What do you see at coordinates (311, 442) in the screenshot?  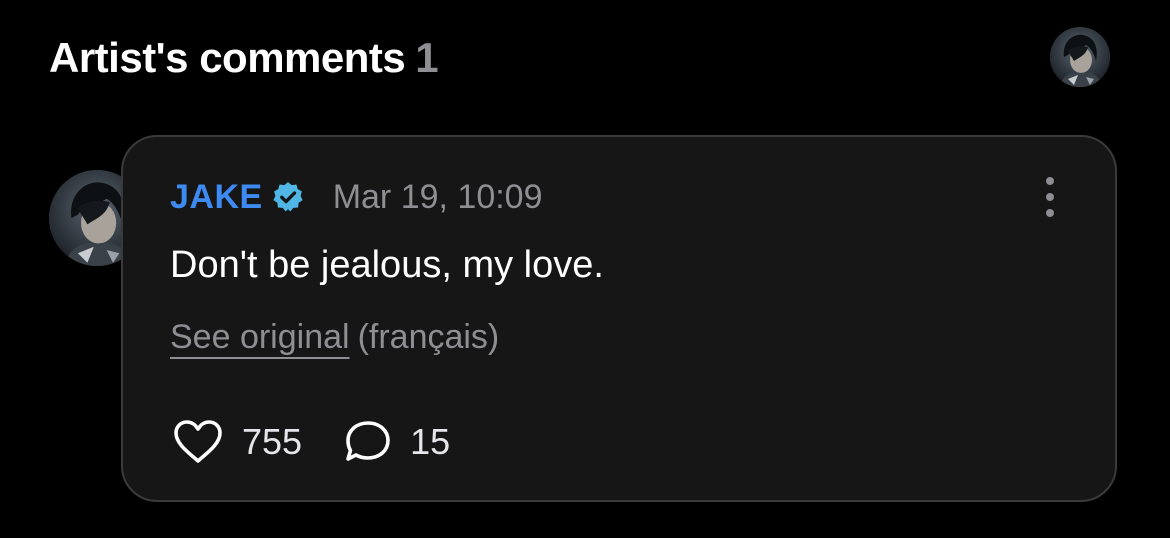 I see `comment-actions: 755 15` at bounding box center [311, 442].